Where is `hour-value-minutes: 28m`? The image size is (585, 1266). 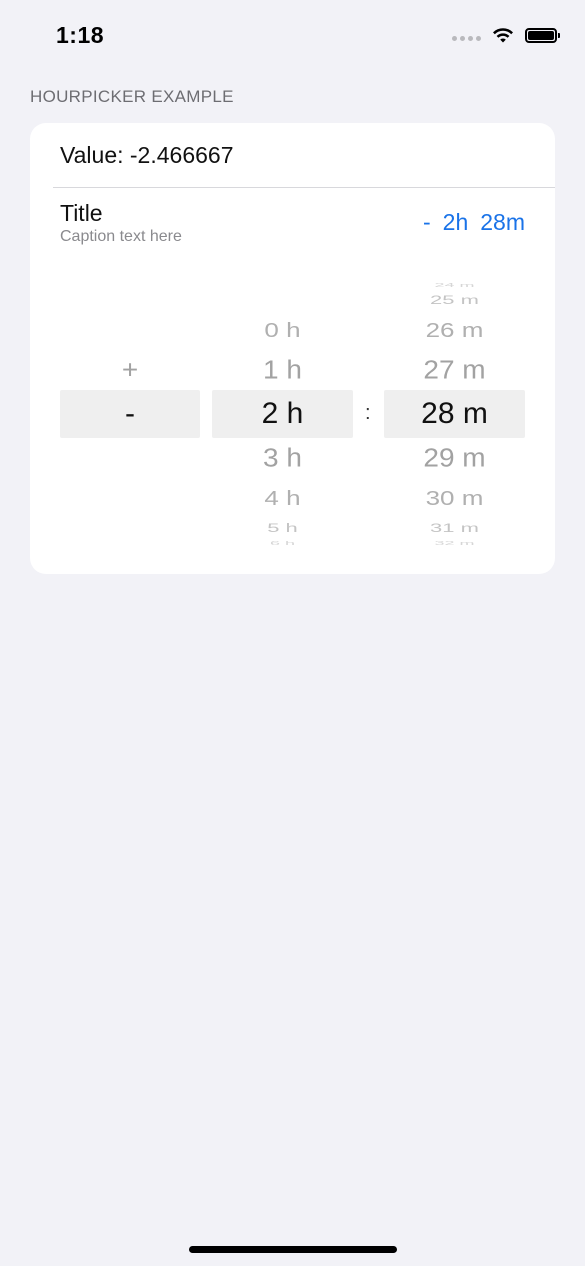 hour-value-minutes: 28m is located at coordinates (502, 222).